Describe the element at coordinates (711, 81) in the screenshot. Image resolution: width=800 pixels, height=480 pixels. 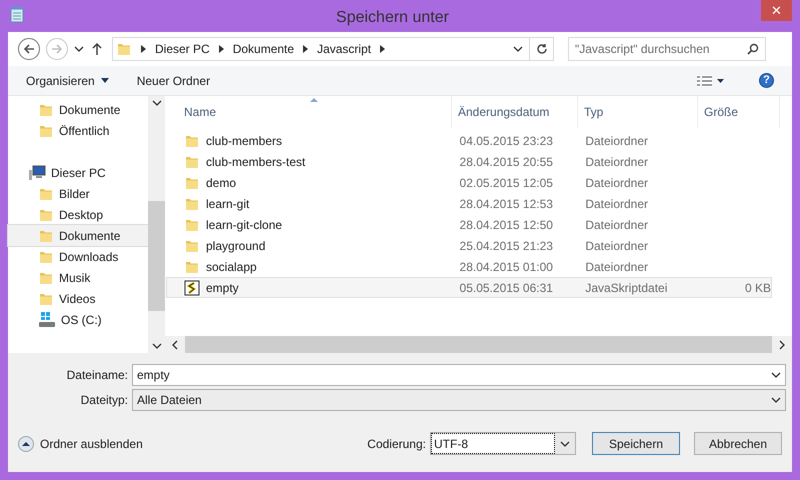
I see `view-options-icon` at that location.